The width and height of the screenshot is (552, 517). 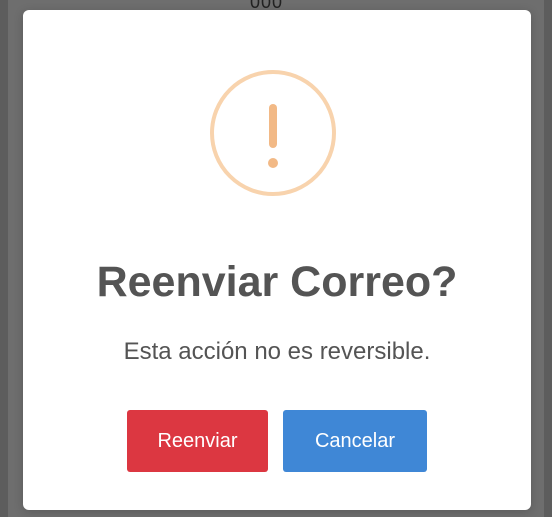 I want to click on cancel-button: Cancelar, so click(x=355, y=441).